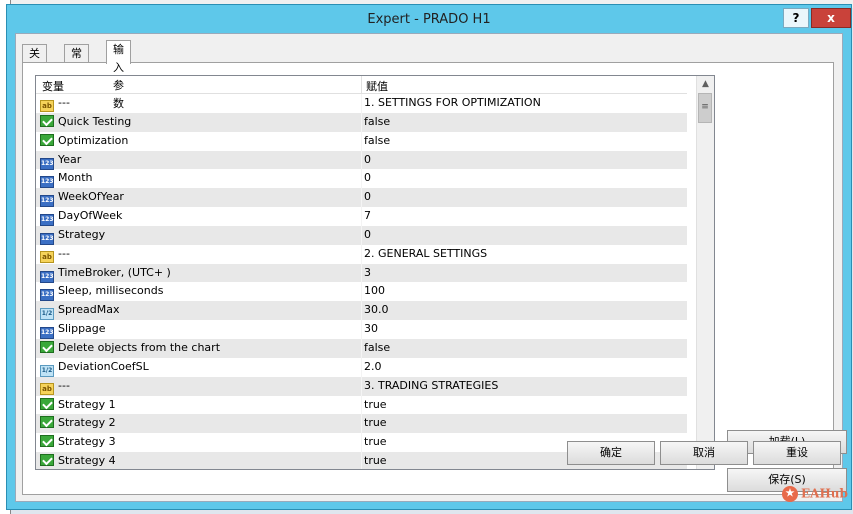 This screenshot has width=853, height=514. Describe the element at coordinates (797, 453) in the screenshot. I see `reset-button: 重设` at that location.